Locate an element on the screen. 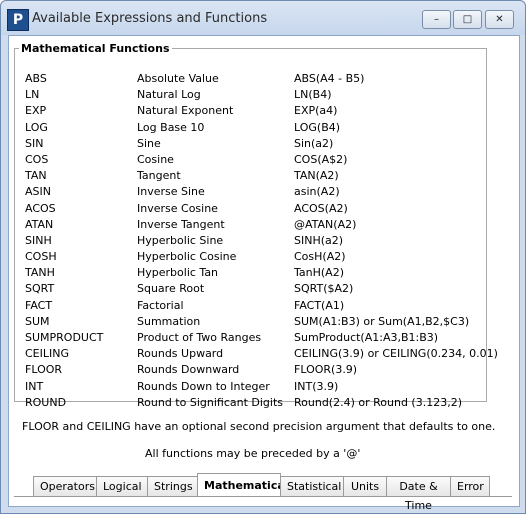  group-title: Mathematical Functions is located at coordinates (95, 48).